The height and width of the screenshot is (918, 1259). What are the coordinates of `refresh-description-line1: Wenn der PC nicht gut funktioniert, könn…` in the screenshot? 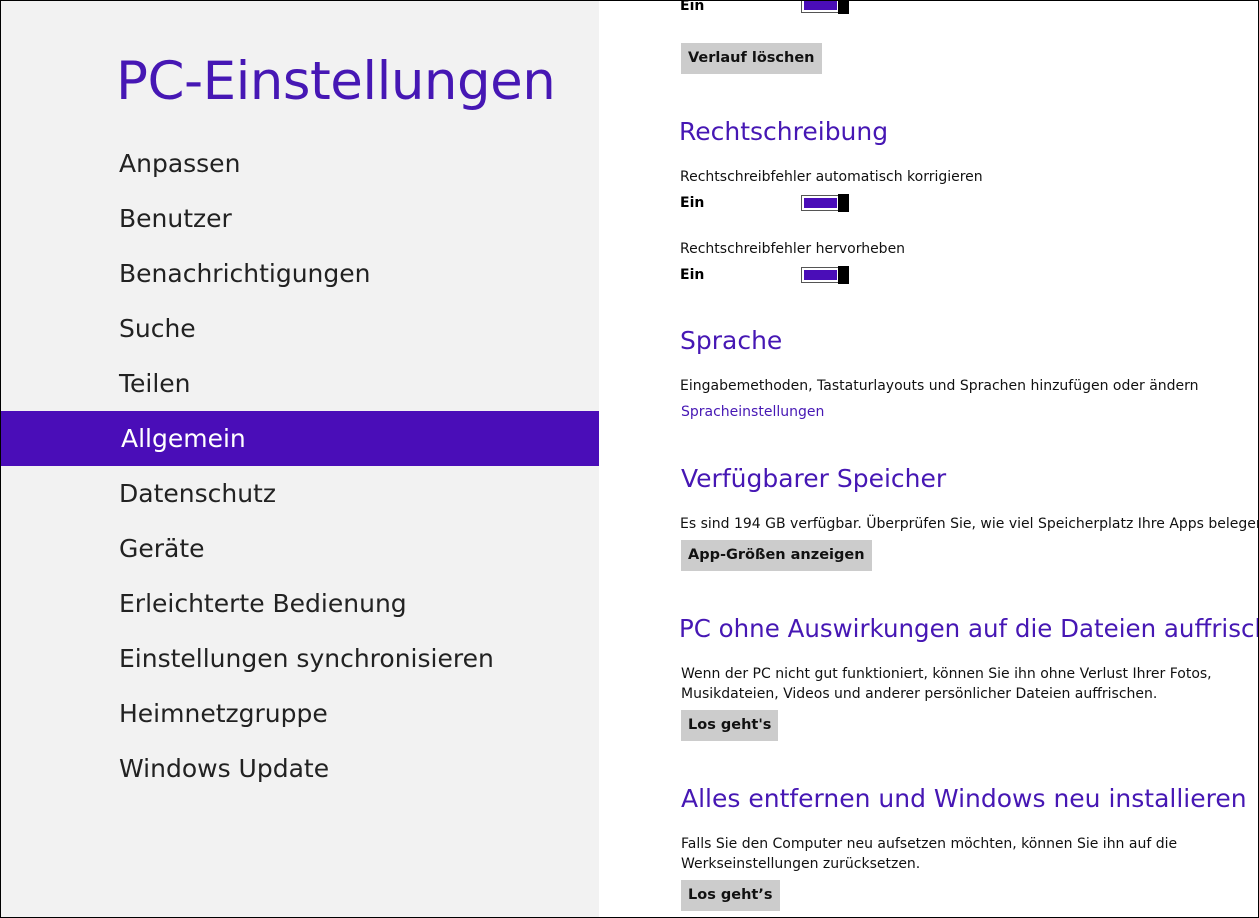 It's located at (946, 674).